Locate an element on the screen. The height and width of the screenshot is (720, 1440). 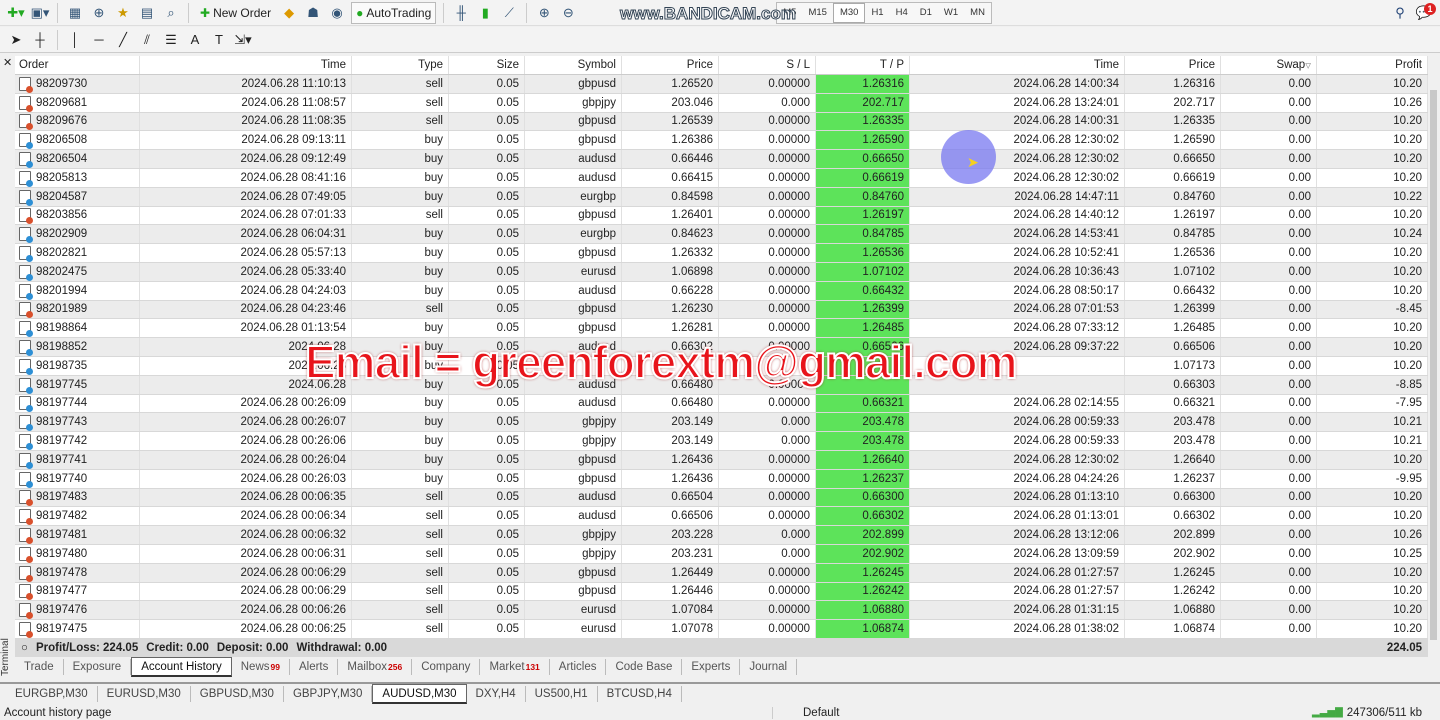
terminal-icon: ▤ is located at coordinates (147, 13).